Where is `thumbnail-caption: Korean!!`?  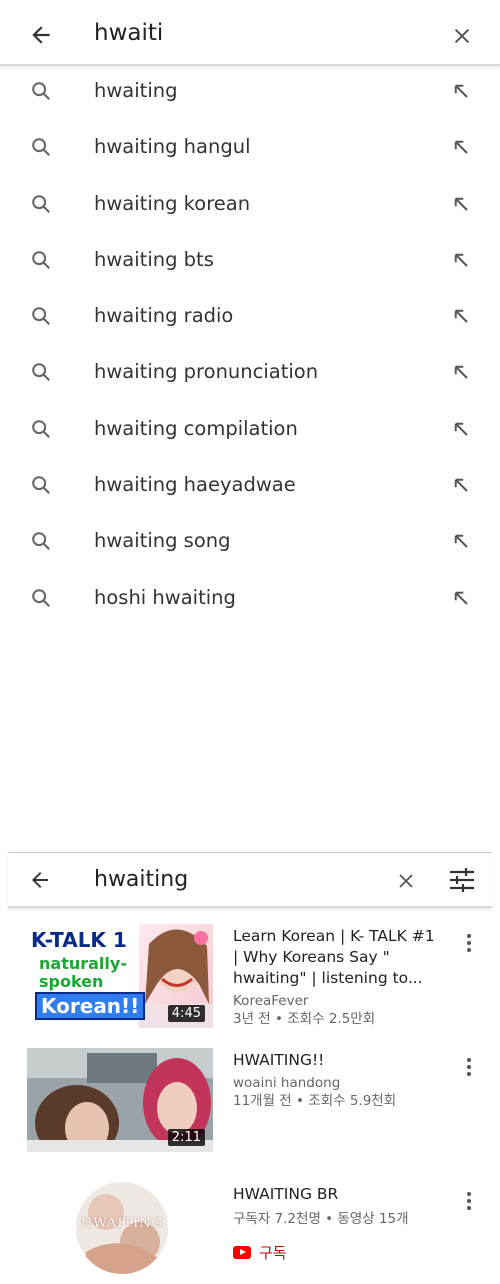 thumbnail-caption: Korean!! is located at coordinates (90, 1006).